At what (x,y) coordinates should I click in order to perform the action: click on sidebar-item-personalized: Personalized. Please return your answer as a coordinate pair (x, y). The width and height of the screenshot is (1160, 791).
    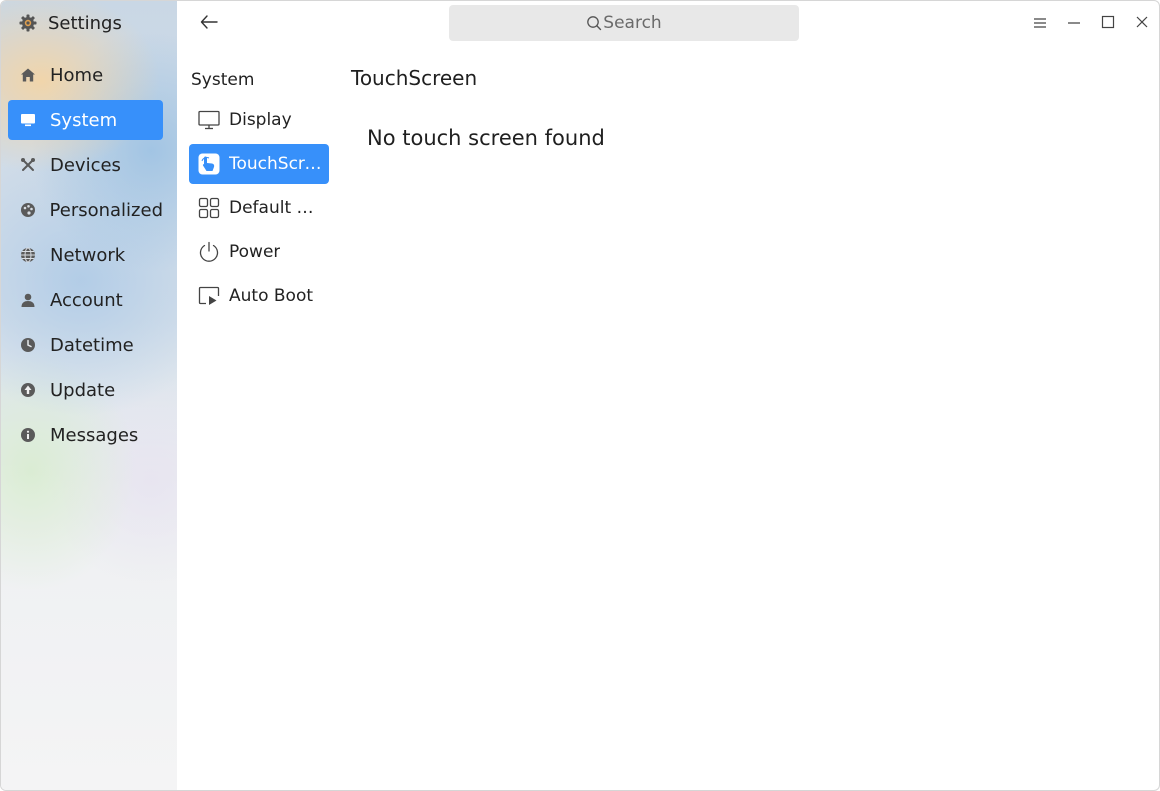
    Looking at the image, I should click on (85, 210).